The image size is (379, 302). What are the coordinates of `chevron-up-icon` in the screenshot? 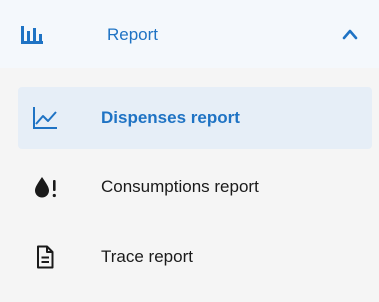 It's located at (350, 34).